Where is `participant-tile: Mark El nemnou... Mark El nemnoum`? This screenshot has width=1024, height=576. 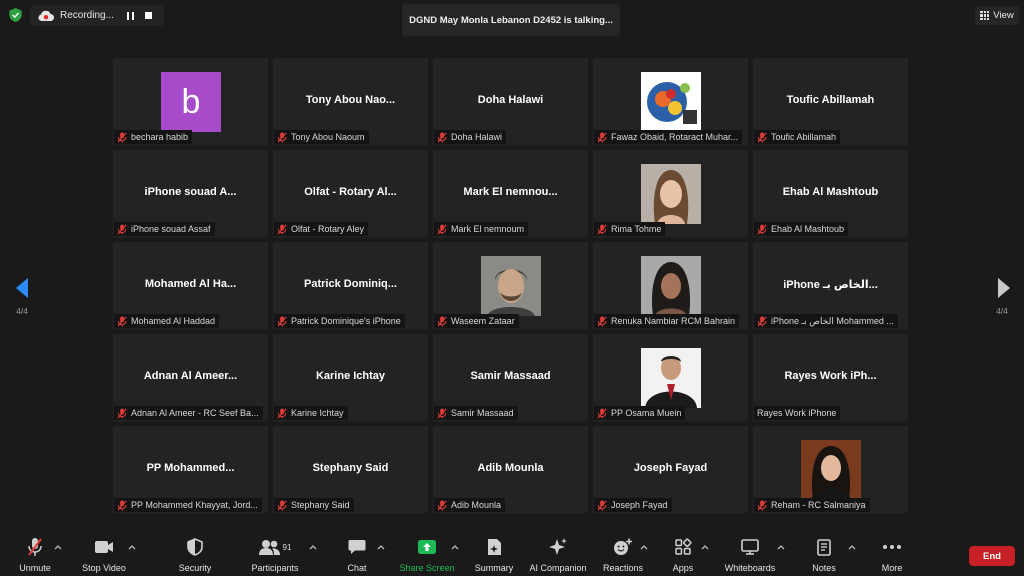 participant-tile: Mark El nemnou... Mark El nemnoum is located at coordinates (510, 193).